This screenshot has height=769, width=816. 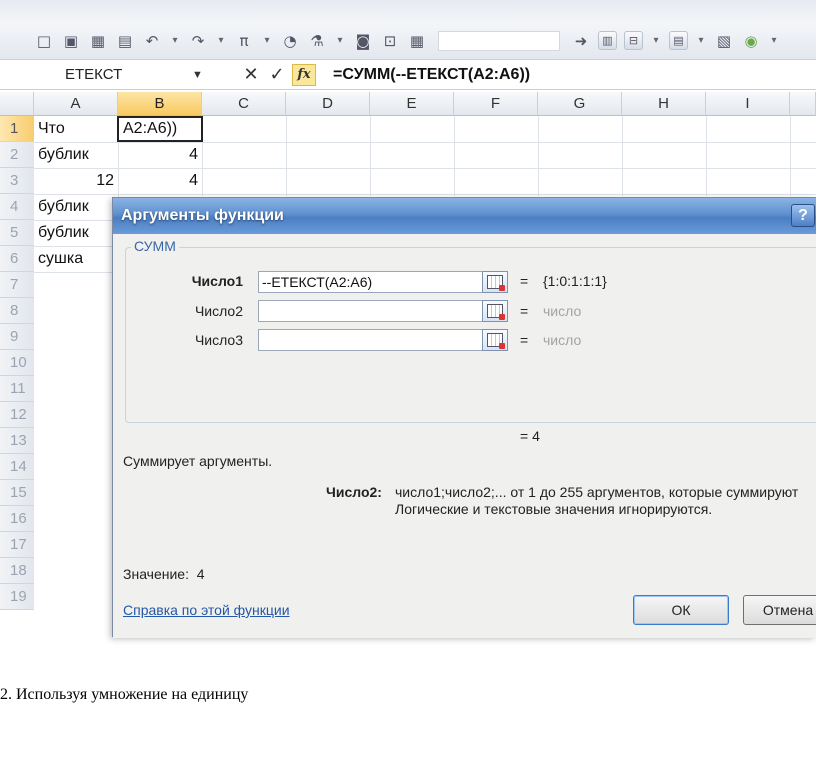 I want to click on row-header: 13, so click(x=17, y=441).